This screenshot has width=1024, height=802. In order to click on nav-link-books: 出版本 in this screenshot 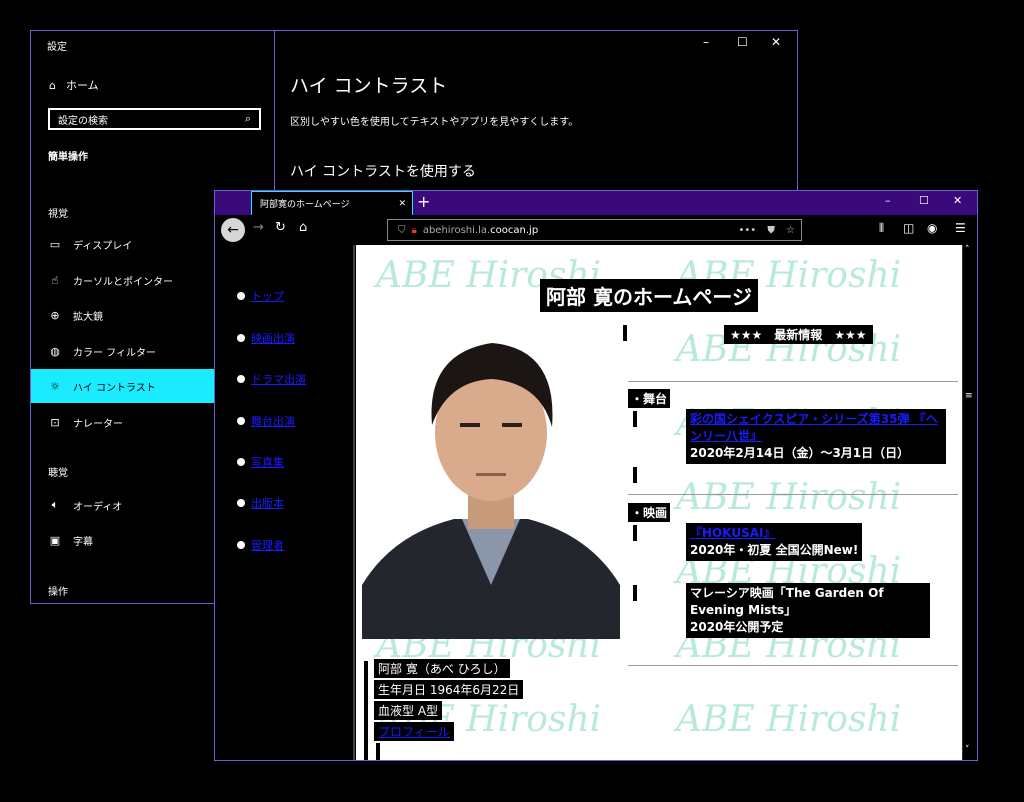, I will do `click(260, 503)`.